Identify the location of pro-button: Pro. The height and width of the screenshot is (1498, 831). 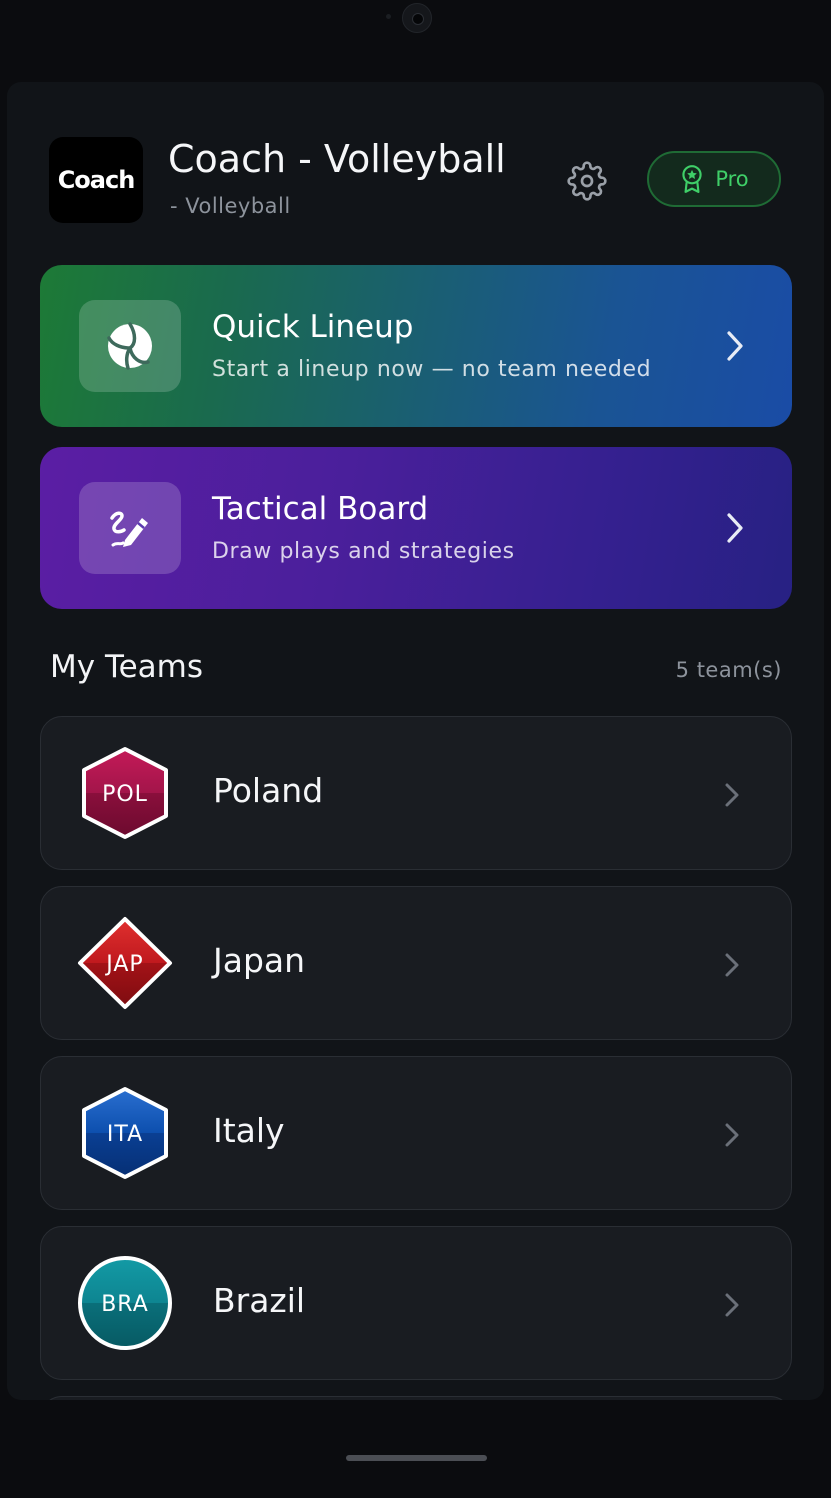
(714, 179).